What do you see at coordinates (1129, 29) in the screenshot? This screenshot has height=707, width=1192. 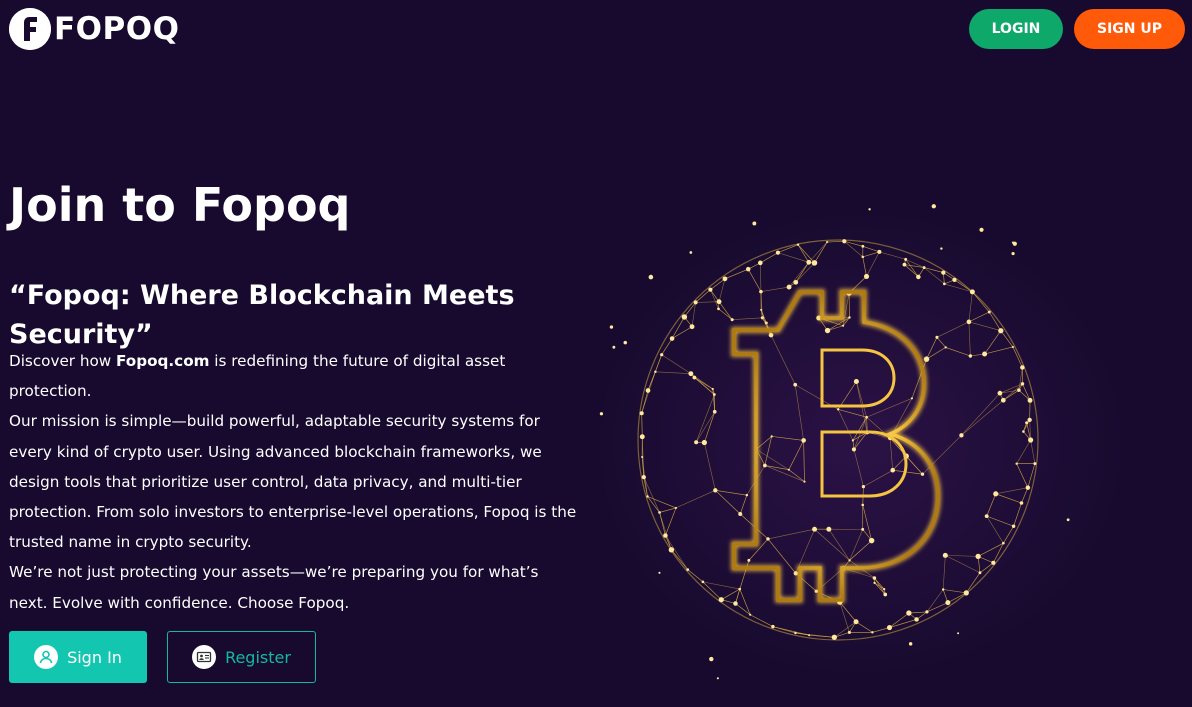 I see `signup-button: SIGN UP` at bounding box center [1129, 29].